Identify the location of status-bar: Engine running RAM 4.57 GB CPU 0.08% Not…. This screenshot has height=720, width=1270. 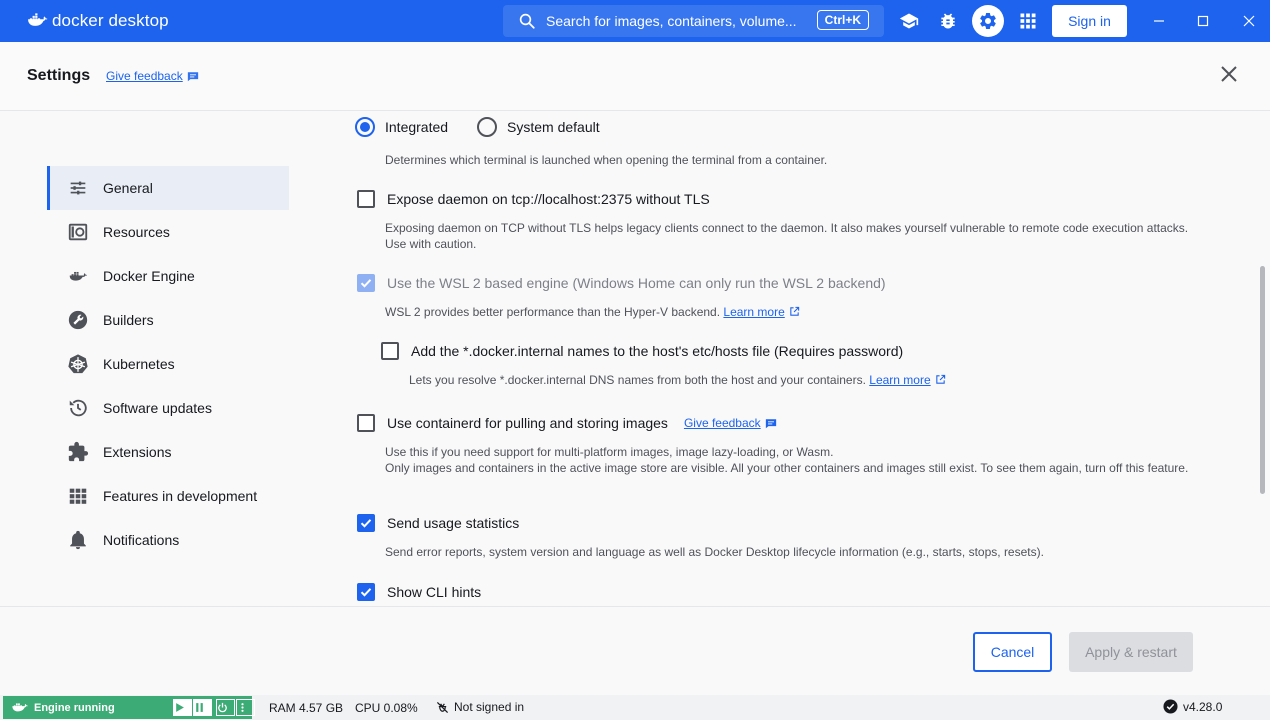
(635, 707).